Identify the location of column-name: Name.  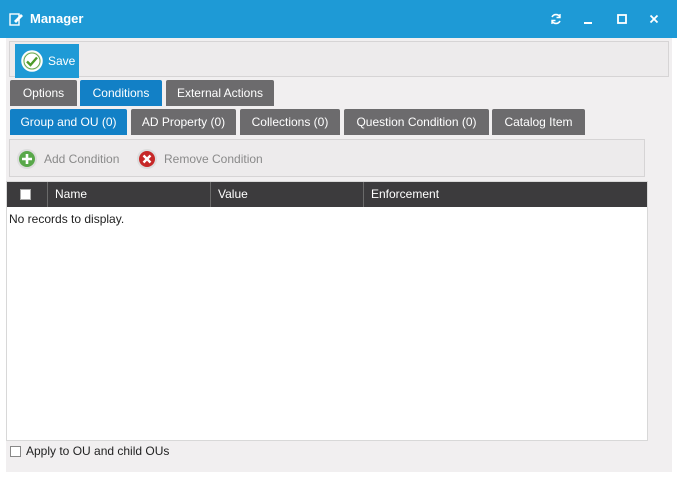
(128, 194).